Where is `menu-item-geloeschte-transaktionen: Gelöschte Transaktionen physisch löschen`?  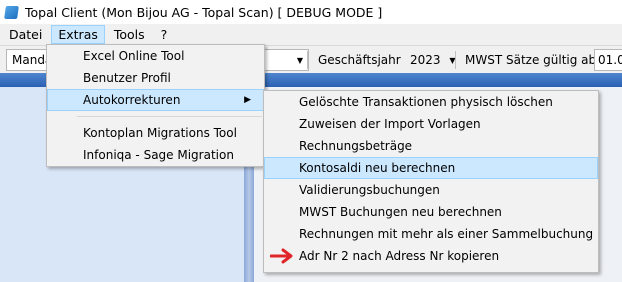 menu-item-geloeschte-transaktionen: Gelöschte Transaktionen physisch löschen is located at coordinates (431, 102).